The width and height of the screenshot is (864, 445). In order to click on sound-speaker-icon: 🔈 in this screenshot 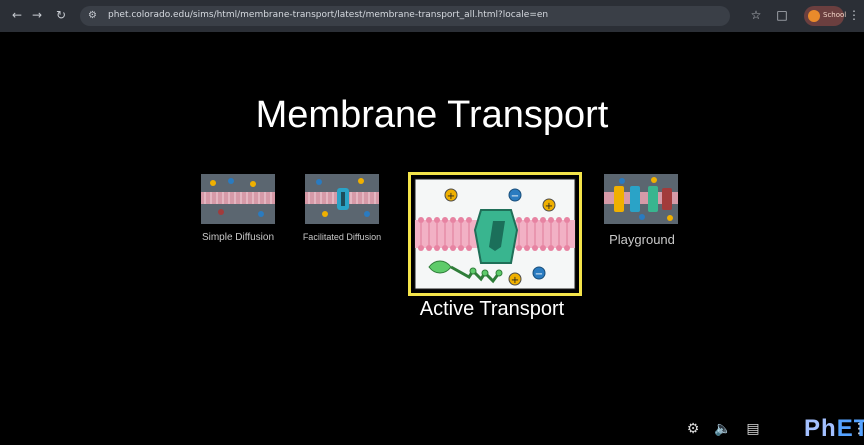, I will do `click(723, 429)`.